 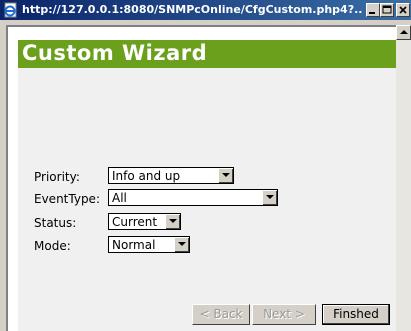 I want to click on next-button: Next >, so click(x=284, y=314).